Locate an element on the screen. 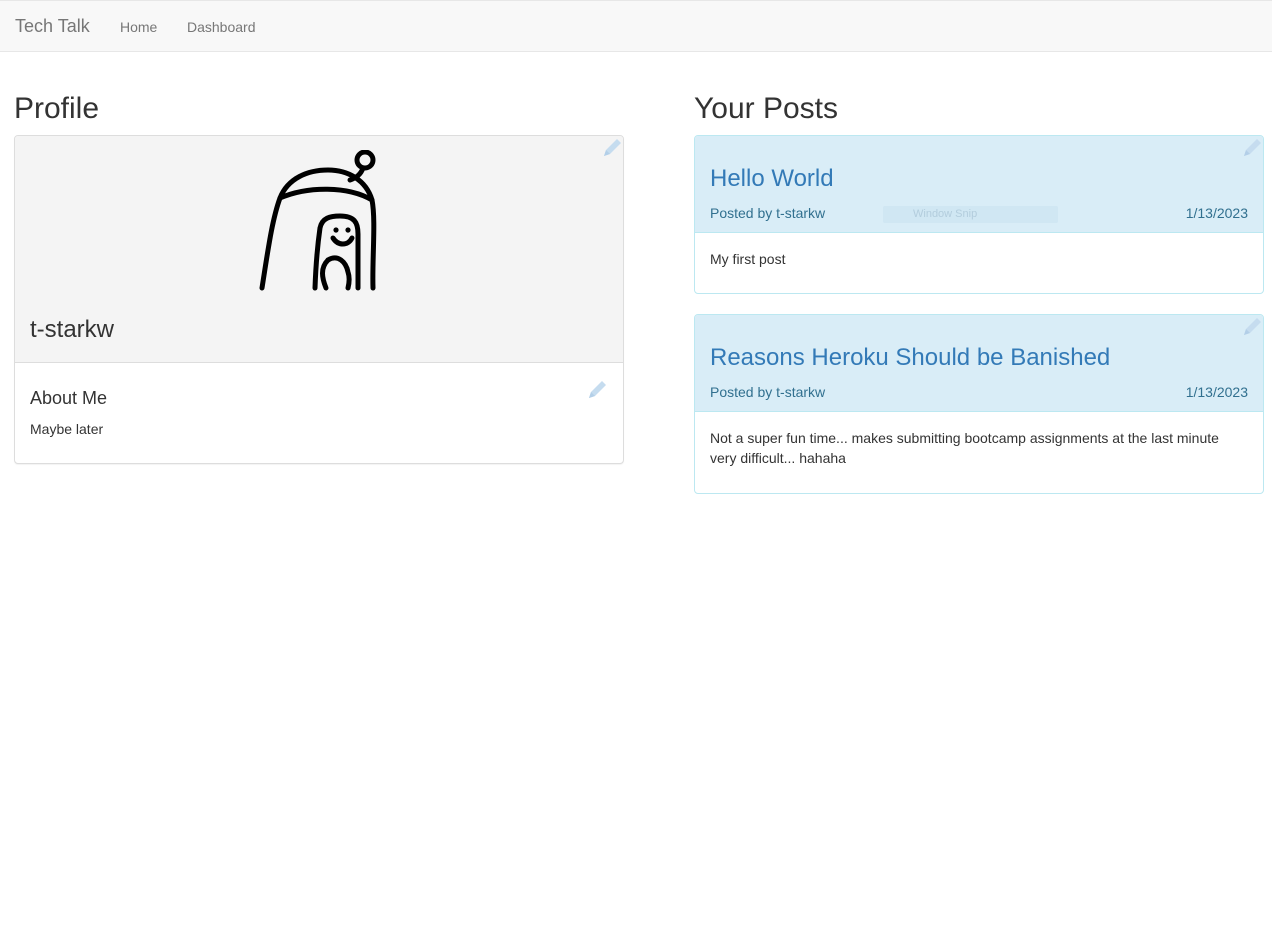  post-title-link: Reasons Heroku Should be Banished is located at coordinates (910, 358).